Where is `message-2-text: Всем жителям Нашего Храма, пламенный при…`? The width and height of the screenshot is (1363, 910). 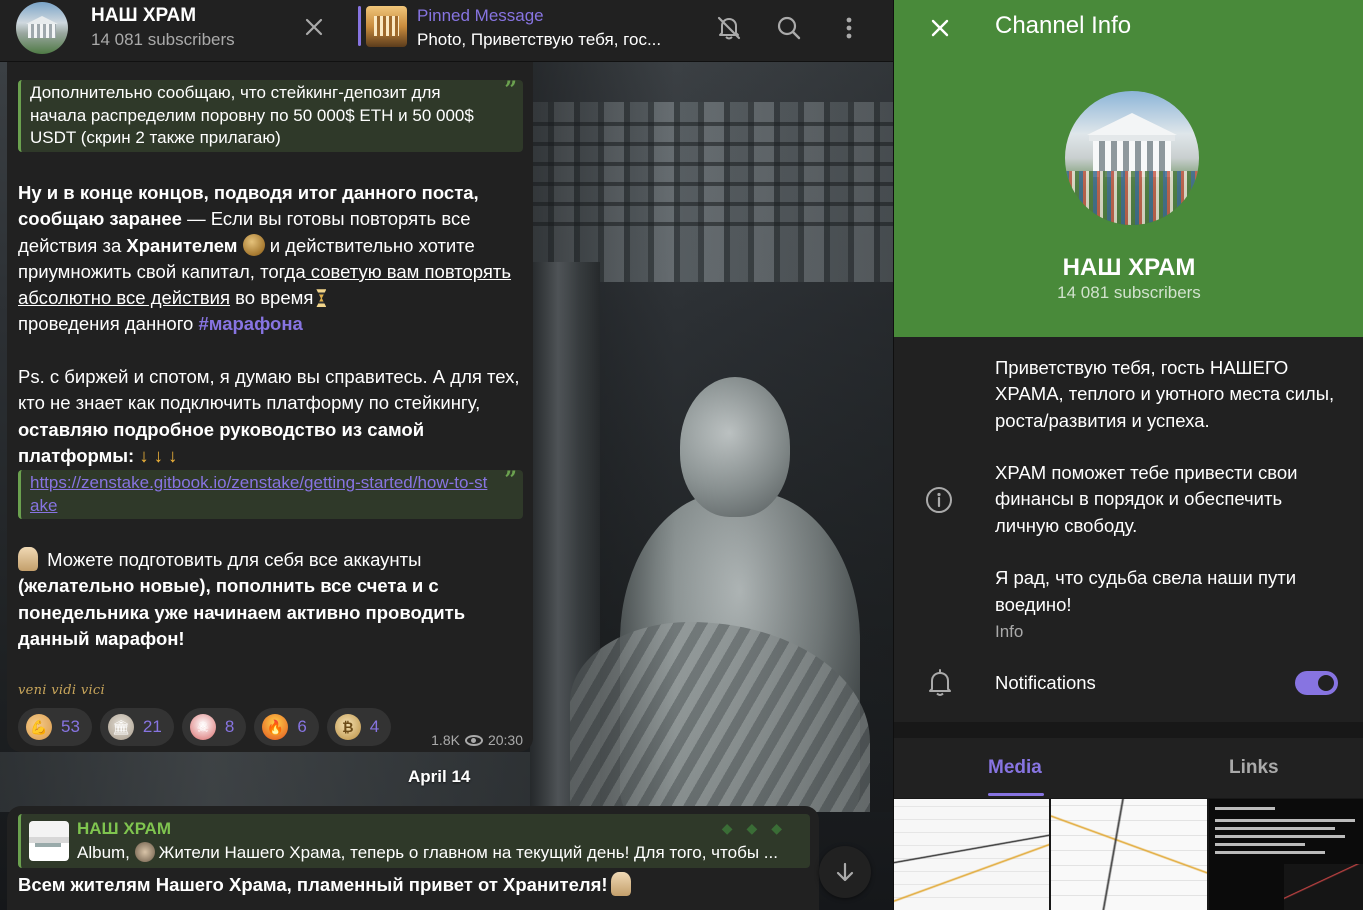 message-2-text: Всем жителям Нашего Храма, пламенный при… is located at coordinates (326, 884).